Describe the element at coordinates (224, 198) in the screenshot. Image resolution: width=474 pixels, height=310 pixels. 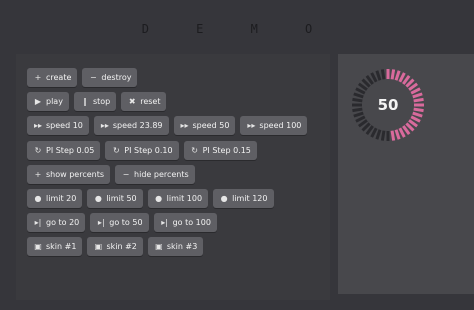
I see `limit-120-icon: ●` at that location.